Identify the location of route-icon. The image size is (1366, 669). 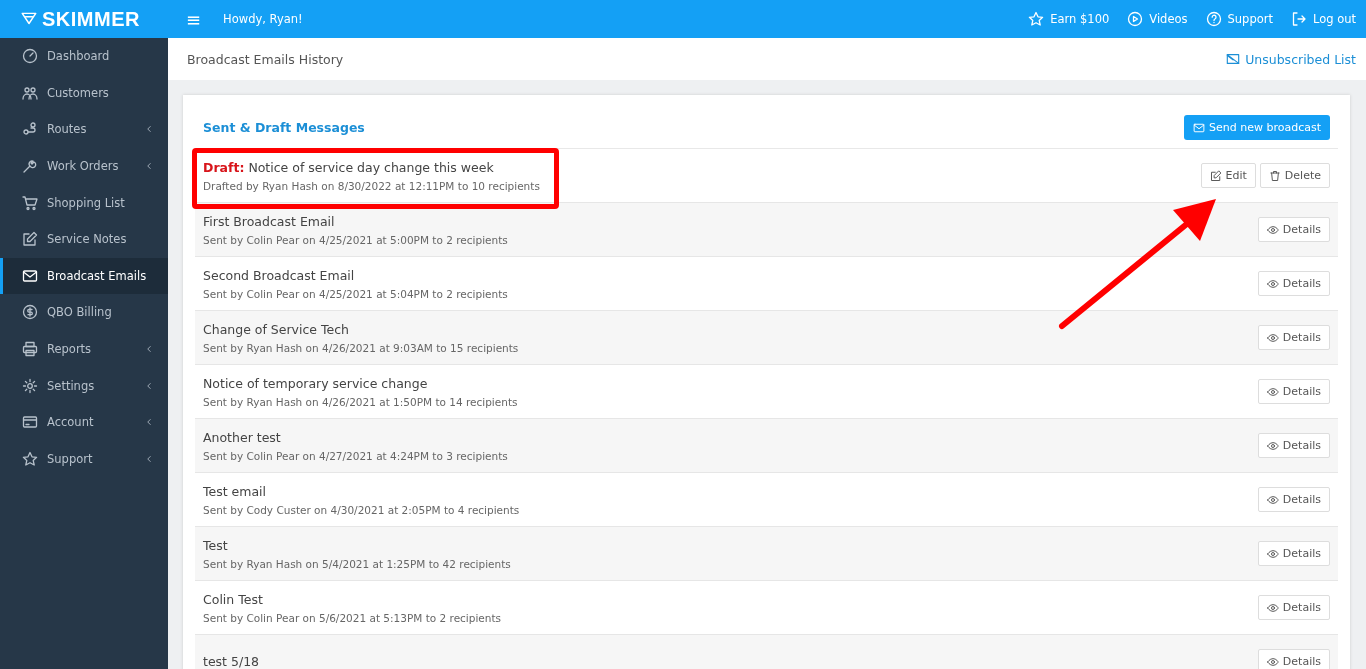
(30, 129).